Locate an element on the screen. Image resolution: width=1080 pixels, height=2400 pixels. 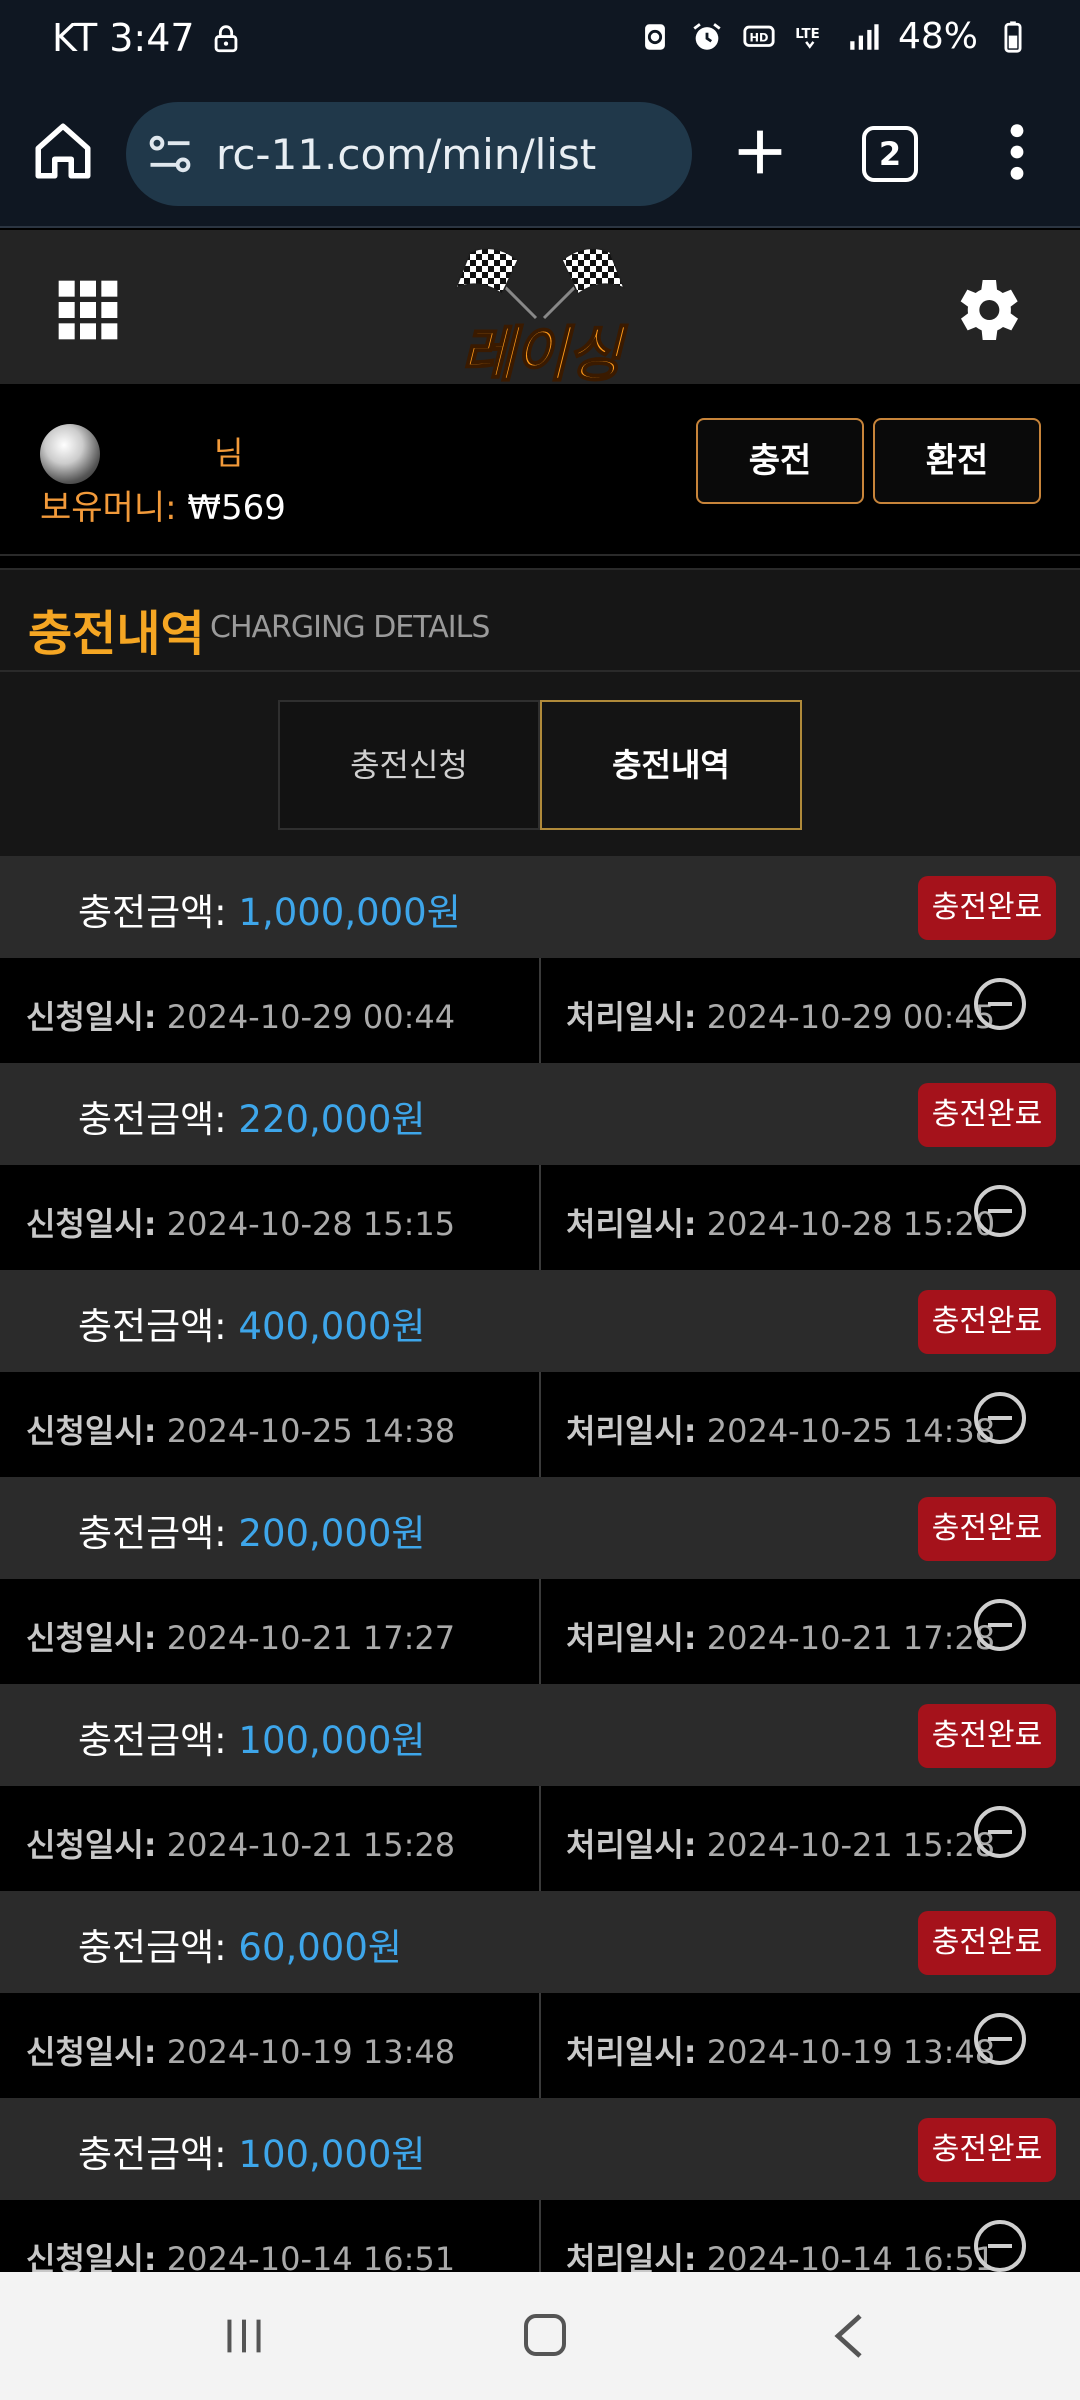
requested-value: 2024-10-21 17:27 is located at coordinates (311, 1638).